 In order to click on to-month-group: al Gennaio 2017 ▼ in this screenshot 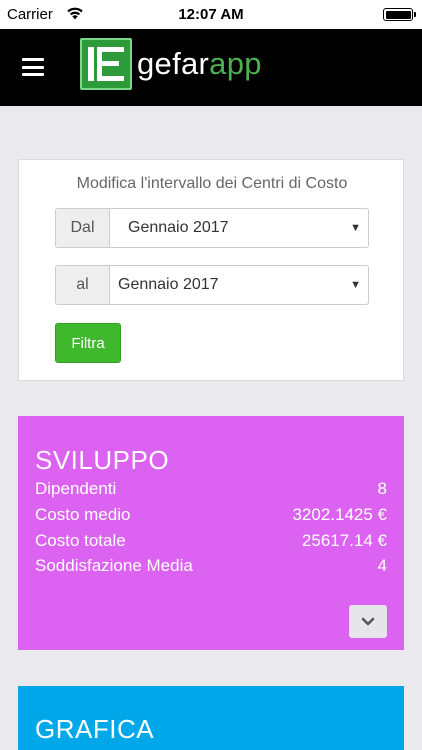, I will do `click(212, 285)`.